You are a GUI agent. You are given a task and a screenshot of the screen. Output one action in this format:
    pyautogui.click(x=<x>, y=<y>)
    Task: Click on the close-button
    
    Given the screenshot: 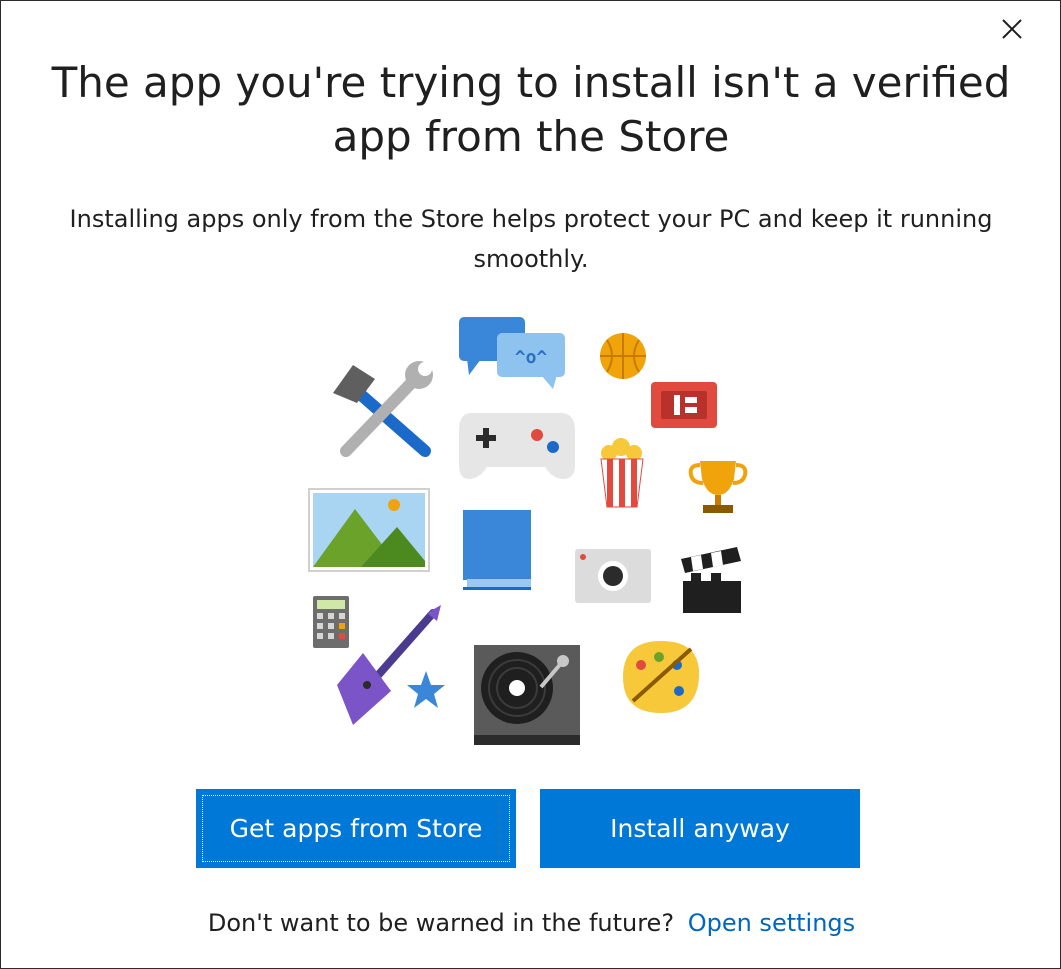 What is the action you would take?
    pyautogui.click(x=1012, y=29)
    